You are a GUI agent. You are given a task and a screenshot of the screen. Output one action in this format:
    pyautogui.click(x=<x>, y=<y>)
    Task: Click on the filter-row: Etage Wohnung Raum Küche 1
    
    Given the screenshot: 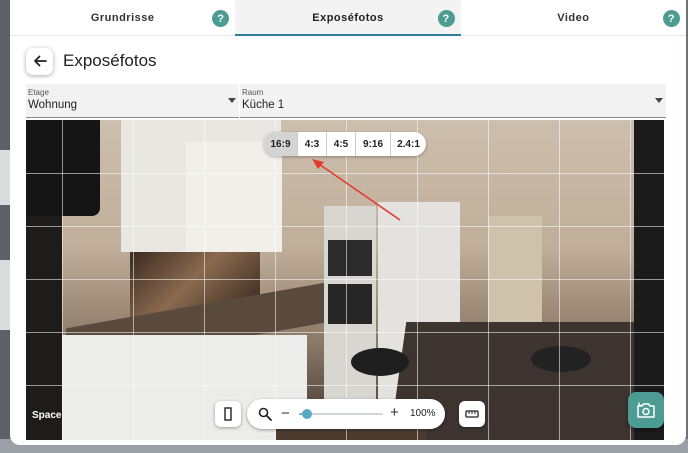 What is the action you would take?
    pyautogui.click(x=346, y=101)
    